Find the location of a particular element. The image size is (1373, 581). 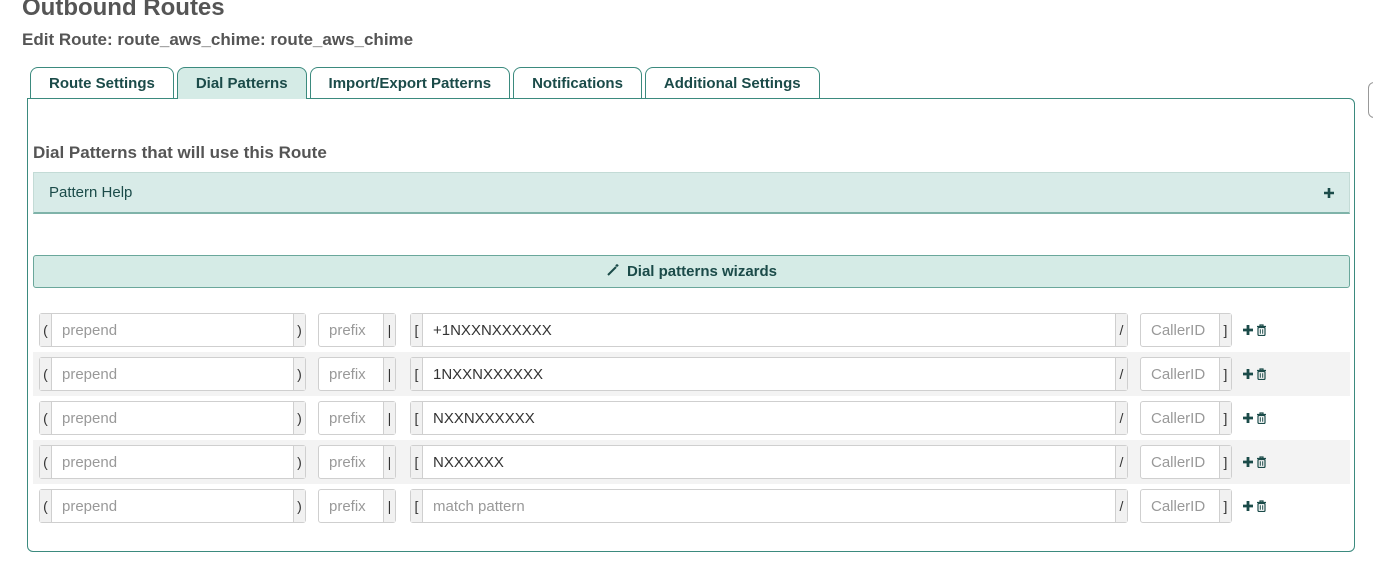

match-pattern-input: 1NXXNXXXXXX is located at coordinates (769, 374).